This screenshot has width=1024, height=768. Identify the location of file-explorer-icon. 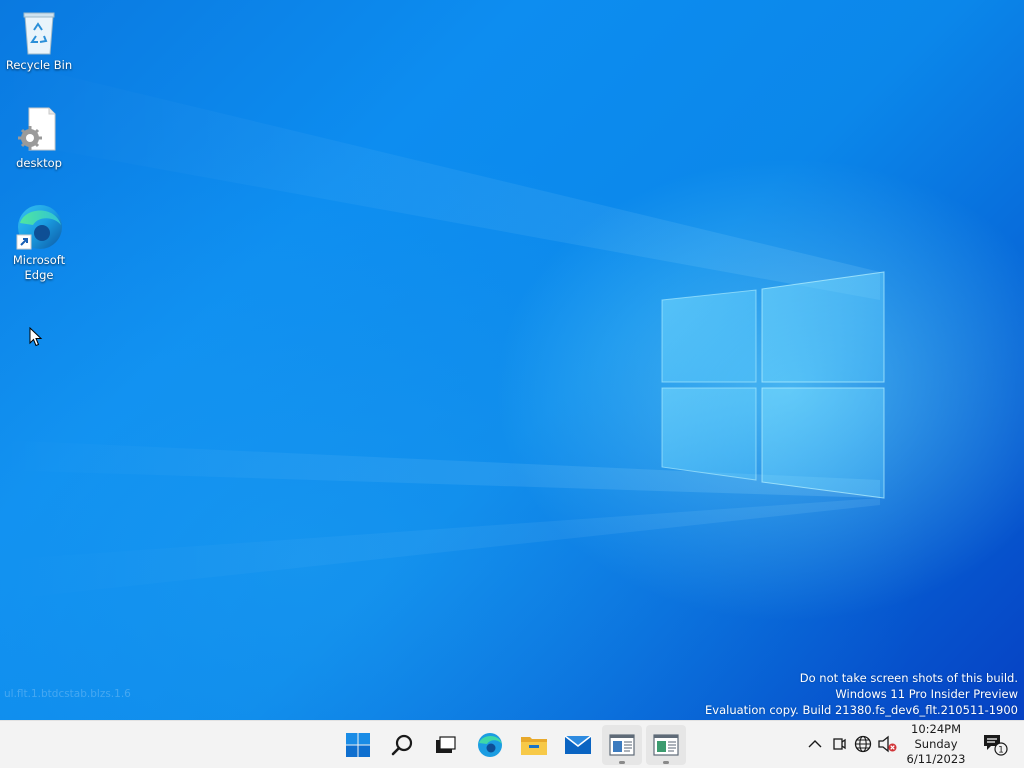
(534, 746).